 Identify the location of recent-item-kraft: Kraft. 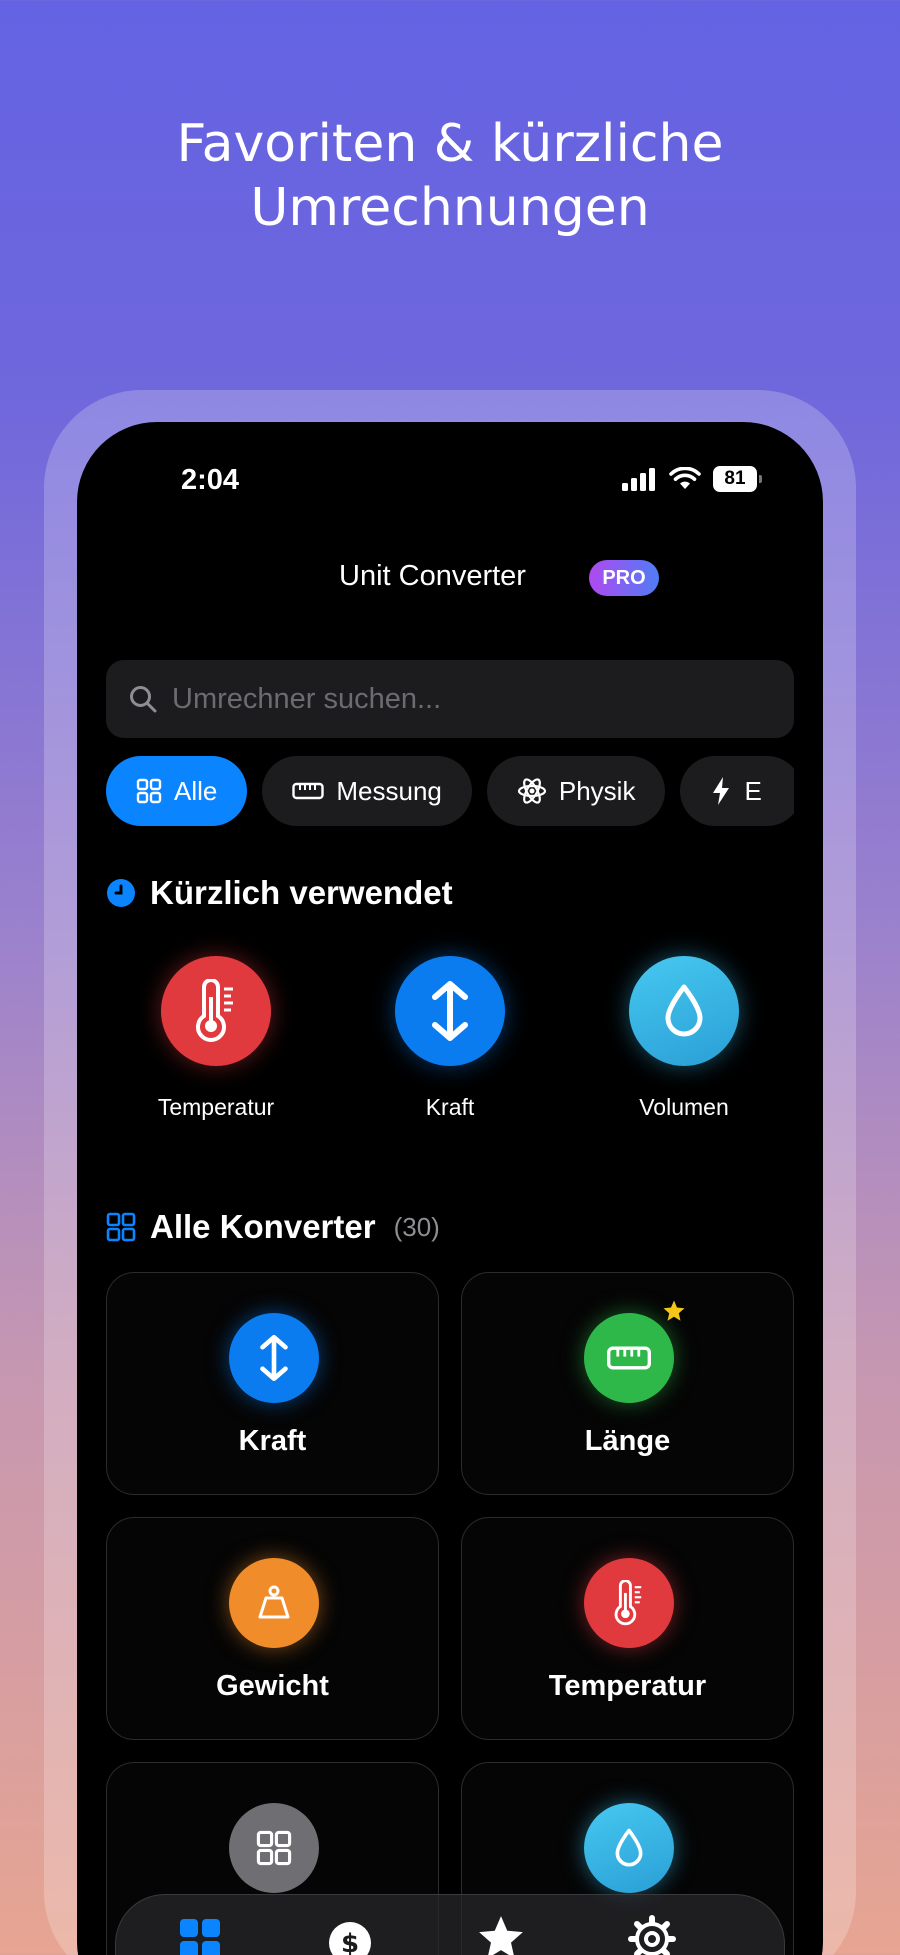
(450, 1038).